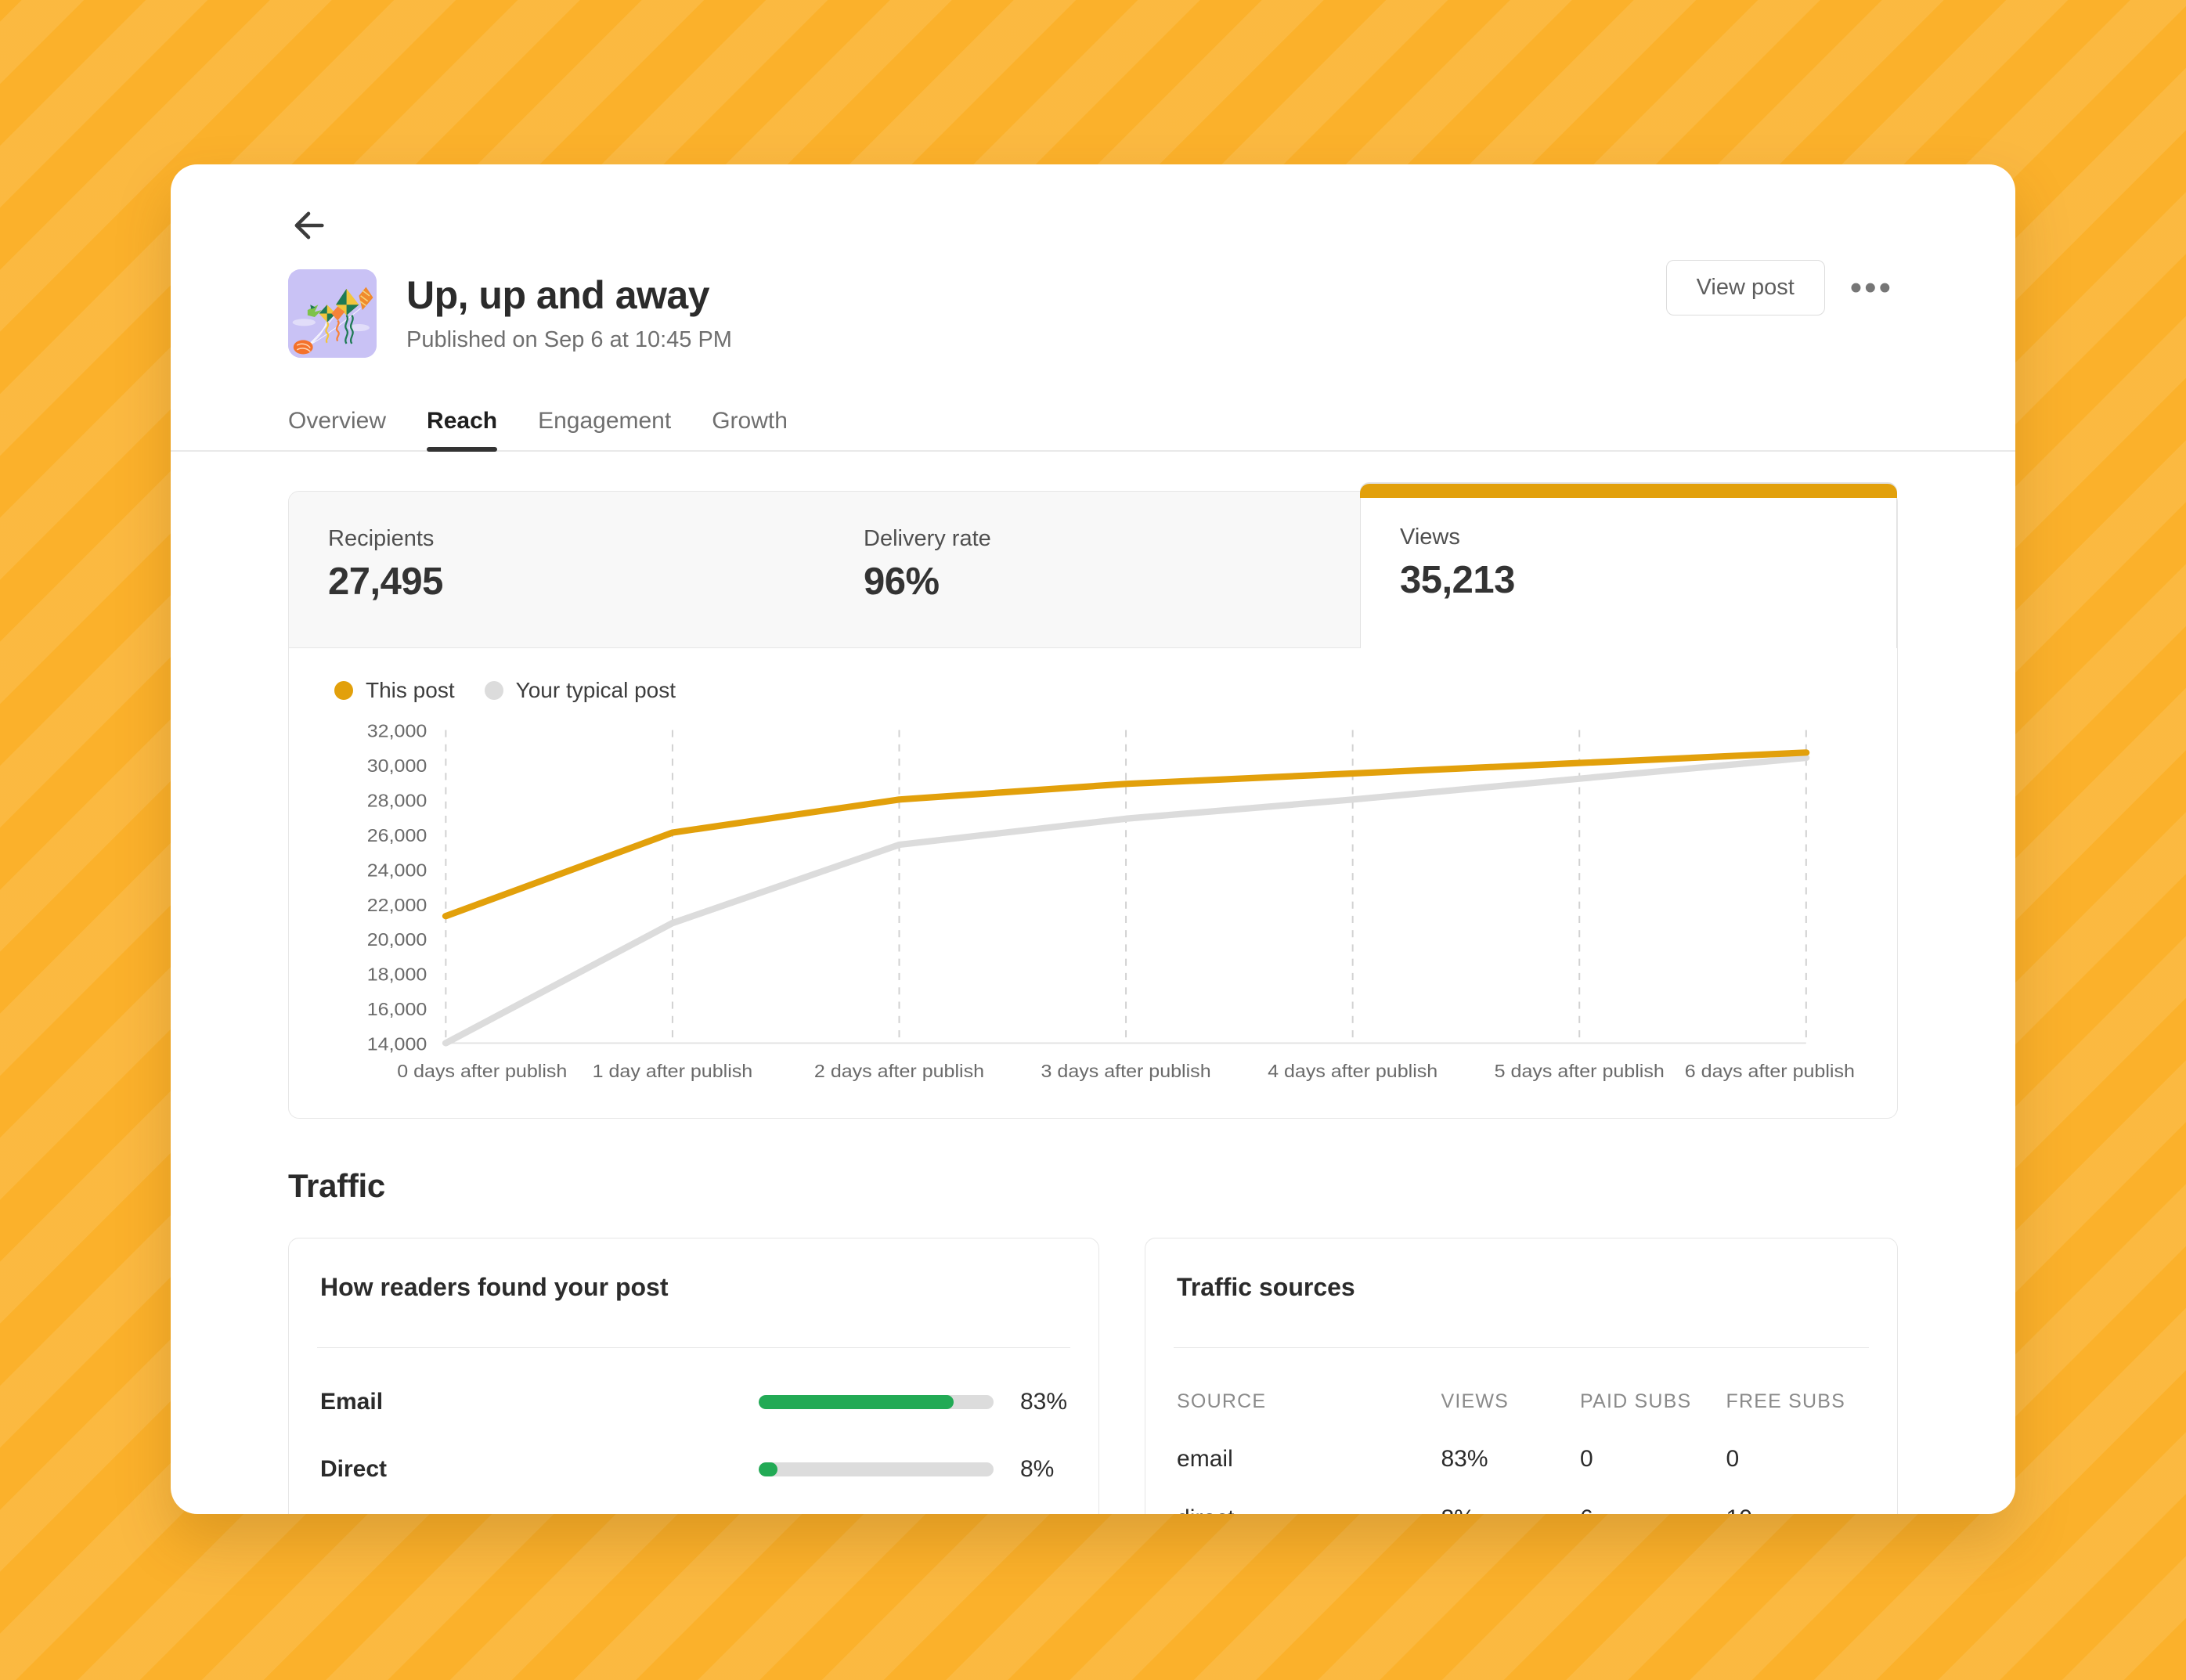  I want to click on source-name: Direct, so click(354, 1469).